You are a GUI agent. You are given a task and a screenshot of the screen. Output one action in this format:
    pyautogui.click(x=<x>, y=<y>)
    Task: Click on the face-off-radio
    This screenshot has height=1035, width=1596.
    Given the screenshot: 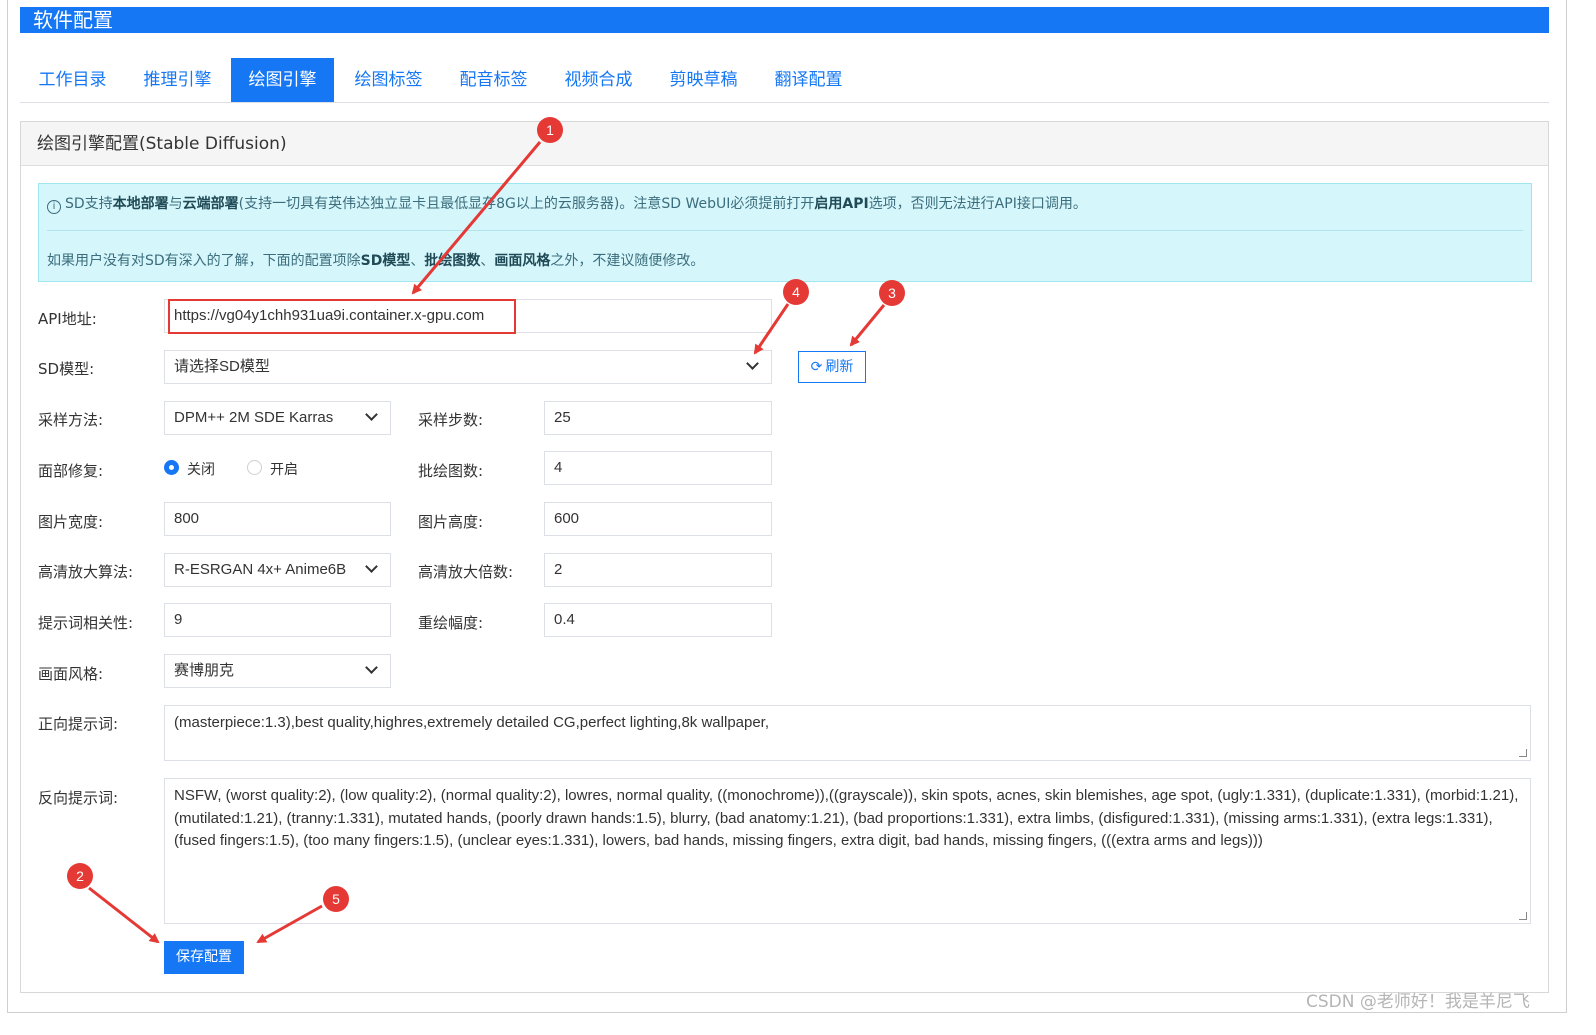 What is the action you would take?
    pyautogui.click(x=171, y=467)
    